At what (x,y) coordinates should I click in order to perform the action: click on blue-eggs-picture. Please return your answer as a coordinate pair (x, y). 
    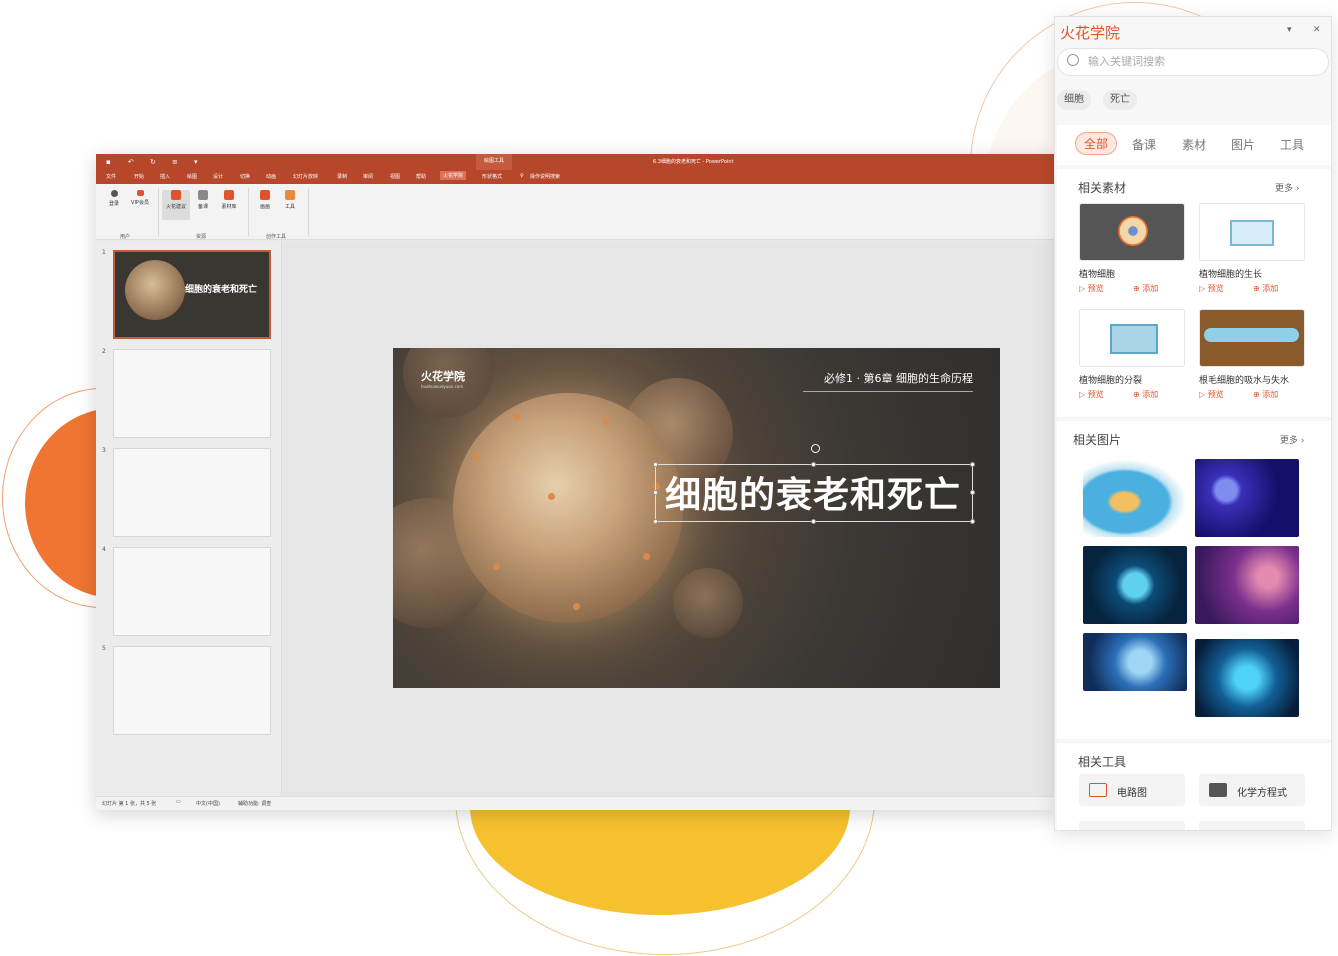
    Looking at the image, I should click on (1135, 585).